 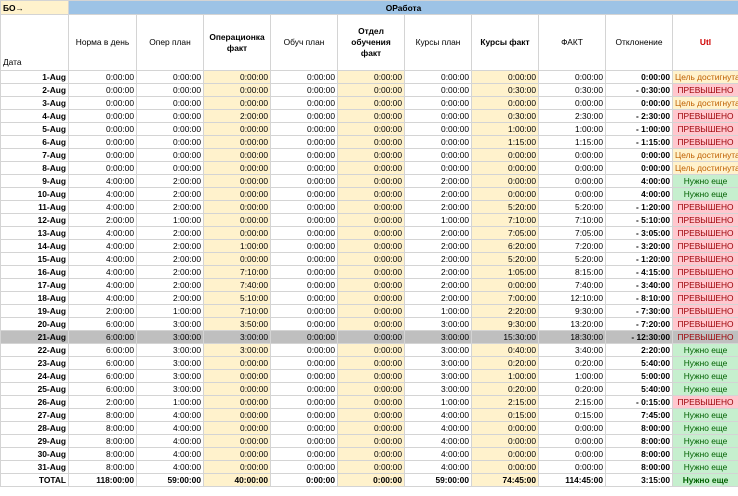 What do you see at coordinates (170, 454) in the screenshot?
I see `oper-plan-cell: 4:00:00` at bounding box center [170, 454].